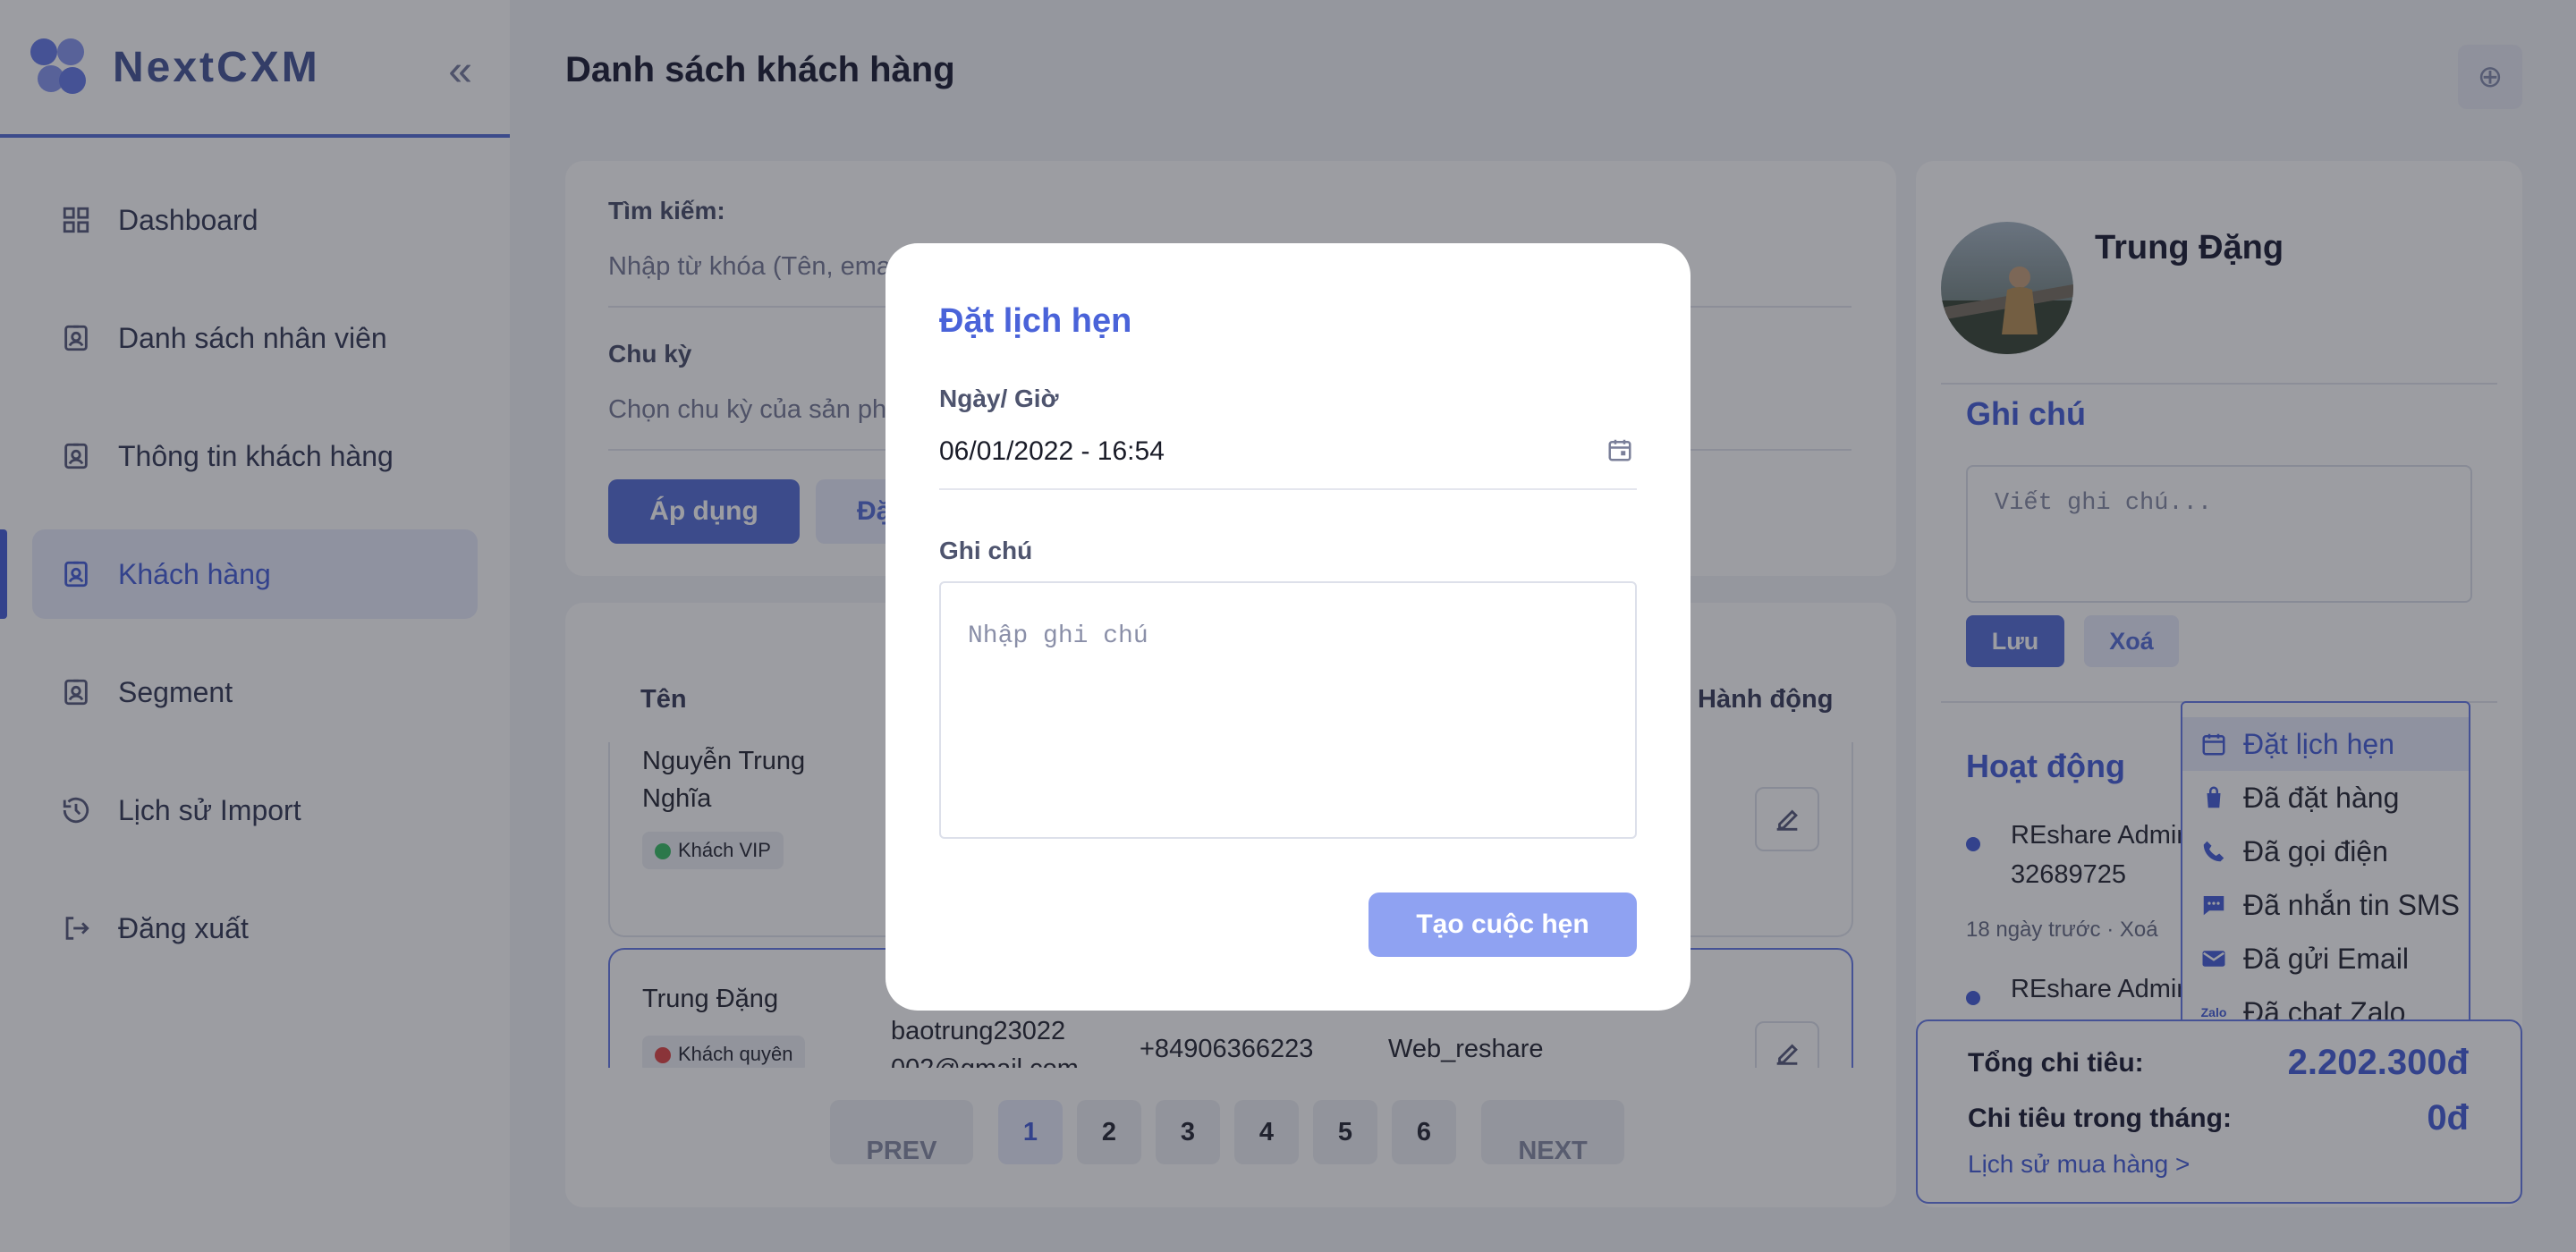 The width and height of the screenshot is (2576, 1252). Describe the element at coordinates (1288, 710) in the screenshot. I see `note-textarea: Nhập ghi chú` at that location.